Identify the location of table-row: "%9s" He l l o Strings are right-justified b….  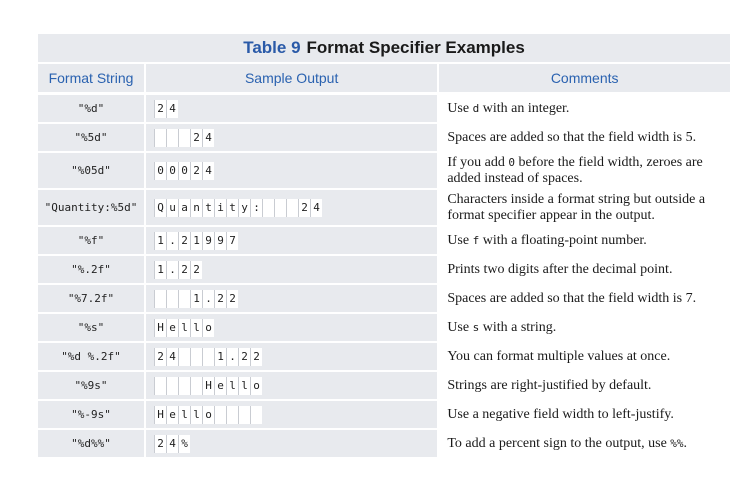
(384, 386).